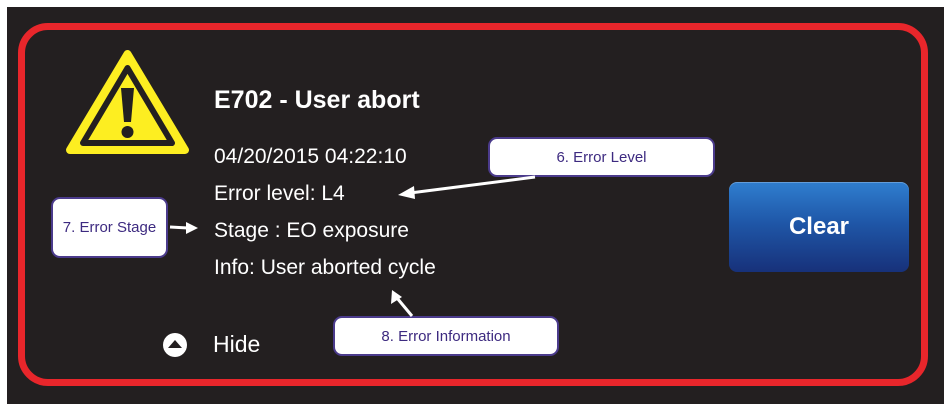 The image size is (951, 411). Describe the element at coordinates (317, 100) in the screenshot. I see `error-title: E702 - User abort` at that location.